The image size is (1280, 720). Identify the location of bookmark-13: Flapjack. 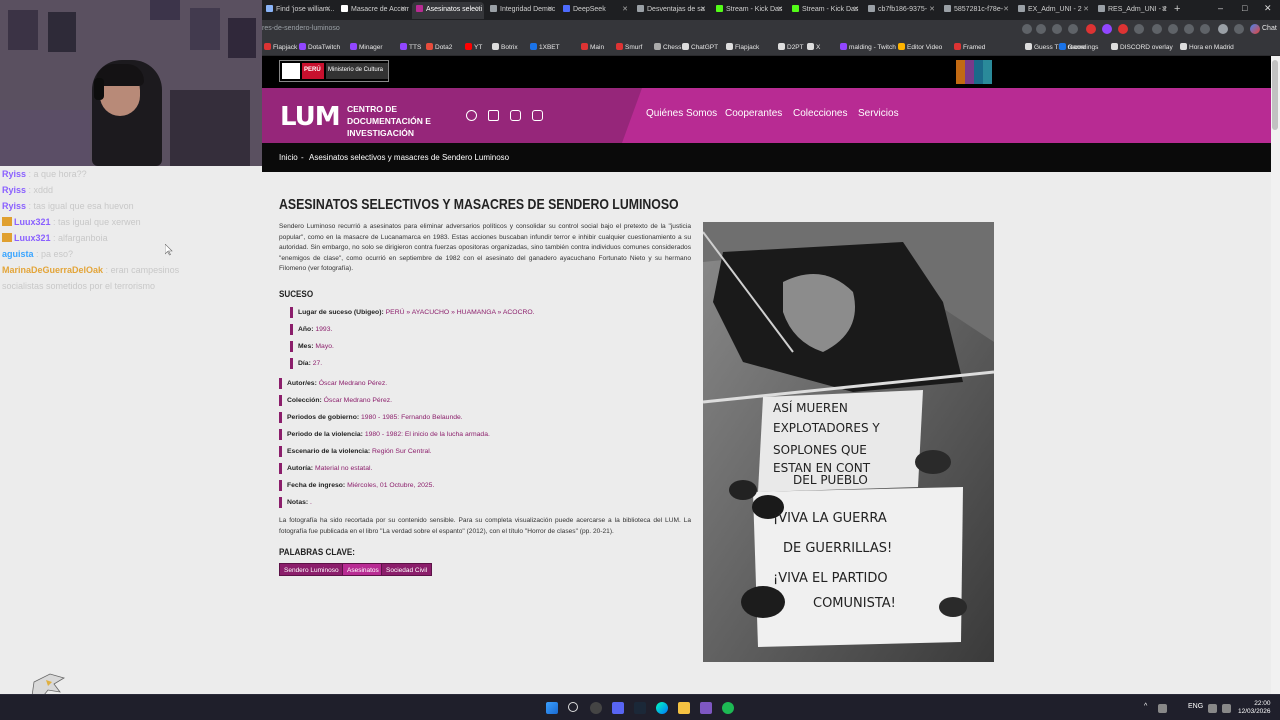
(742, 47).